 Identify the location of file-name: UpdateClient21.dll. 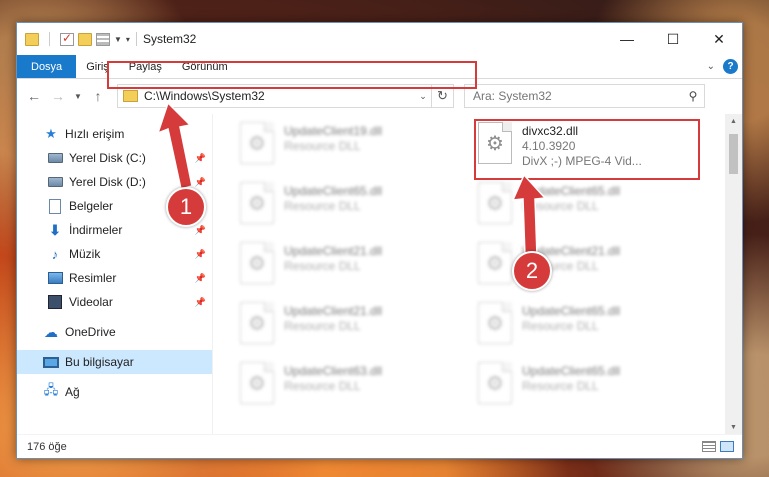
(333, 251).